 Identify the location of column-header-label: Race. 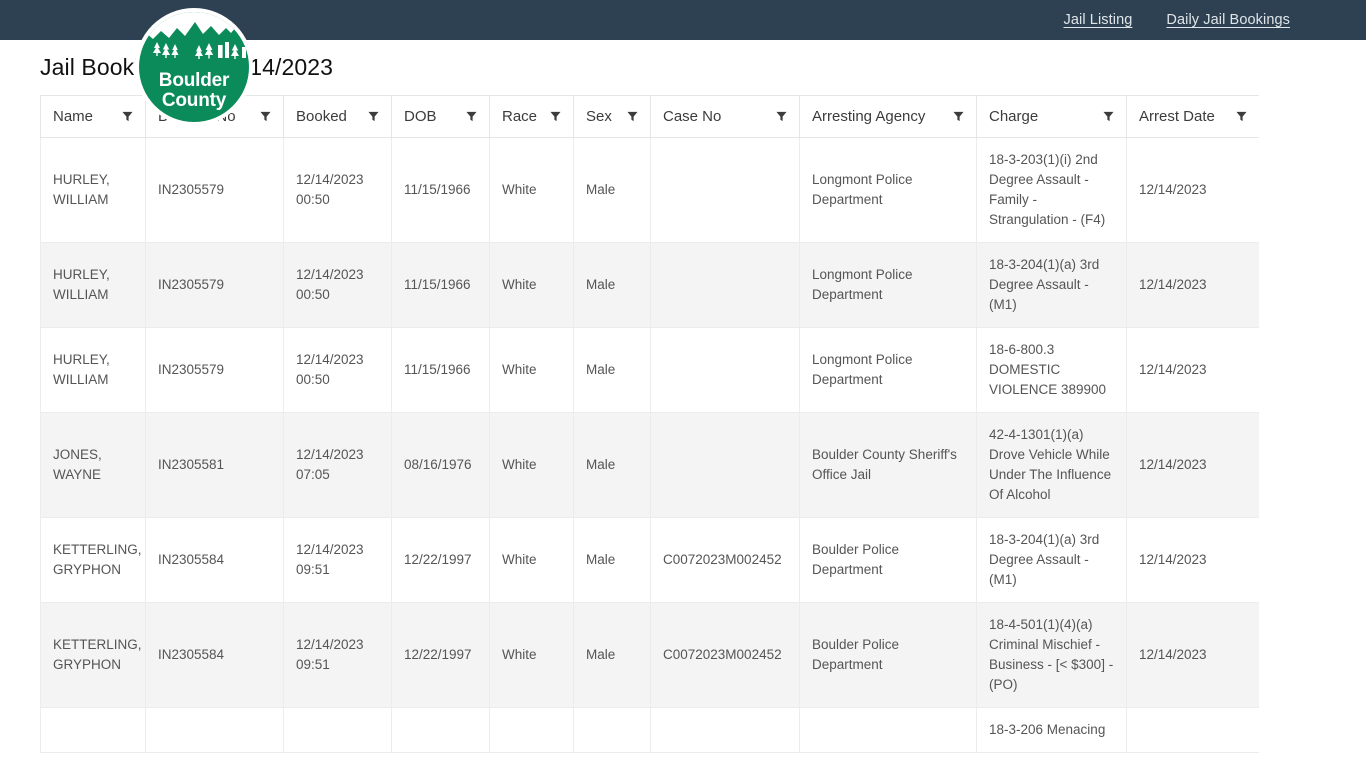
(520, 116).